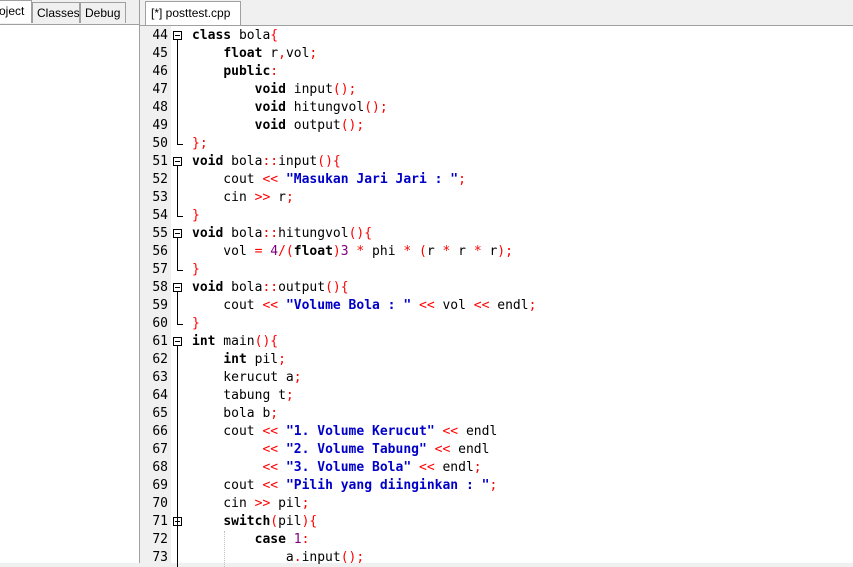 The width and height of the screenshot is (853, 567). Describe the element at coordinates (309, 521) in the screenshot. I see `code-token: ){` at that location.